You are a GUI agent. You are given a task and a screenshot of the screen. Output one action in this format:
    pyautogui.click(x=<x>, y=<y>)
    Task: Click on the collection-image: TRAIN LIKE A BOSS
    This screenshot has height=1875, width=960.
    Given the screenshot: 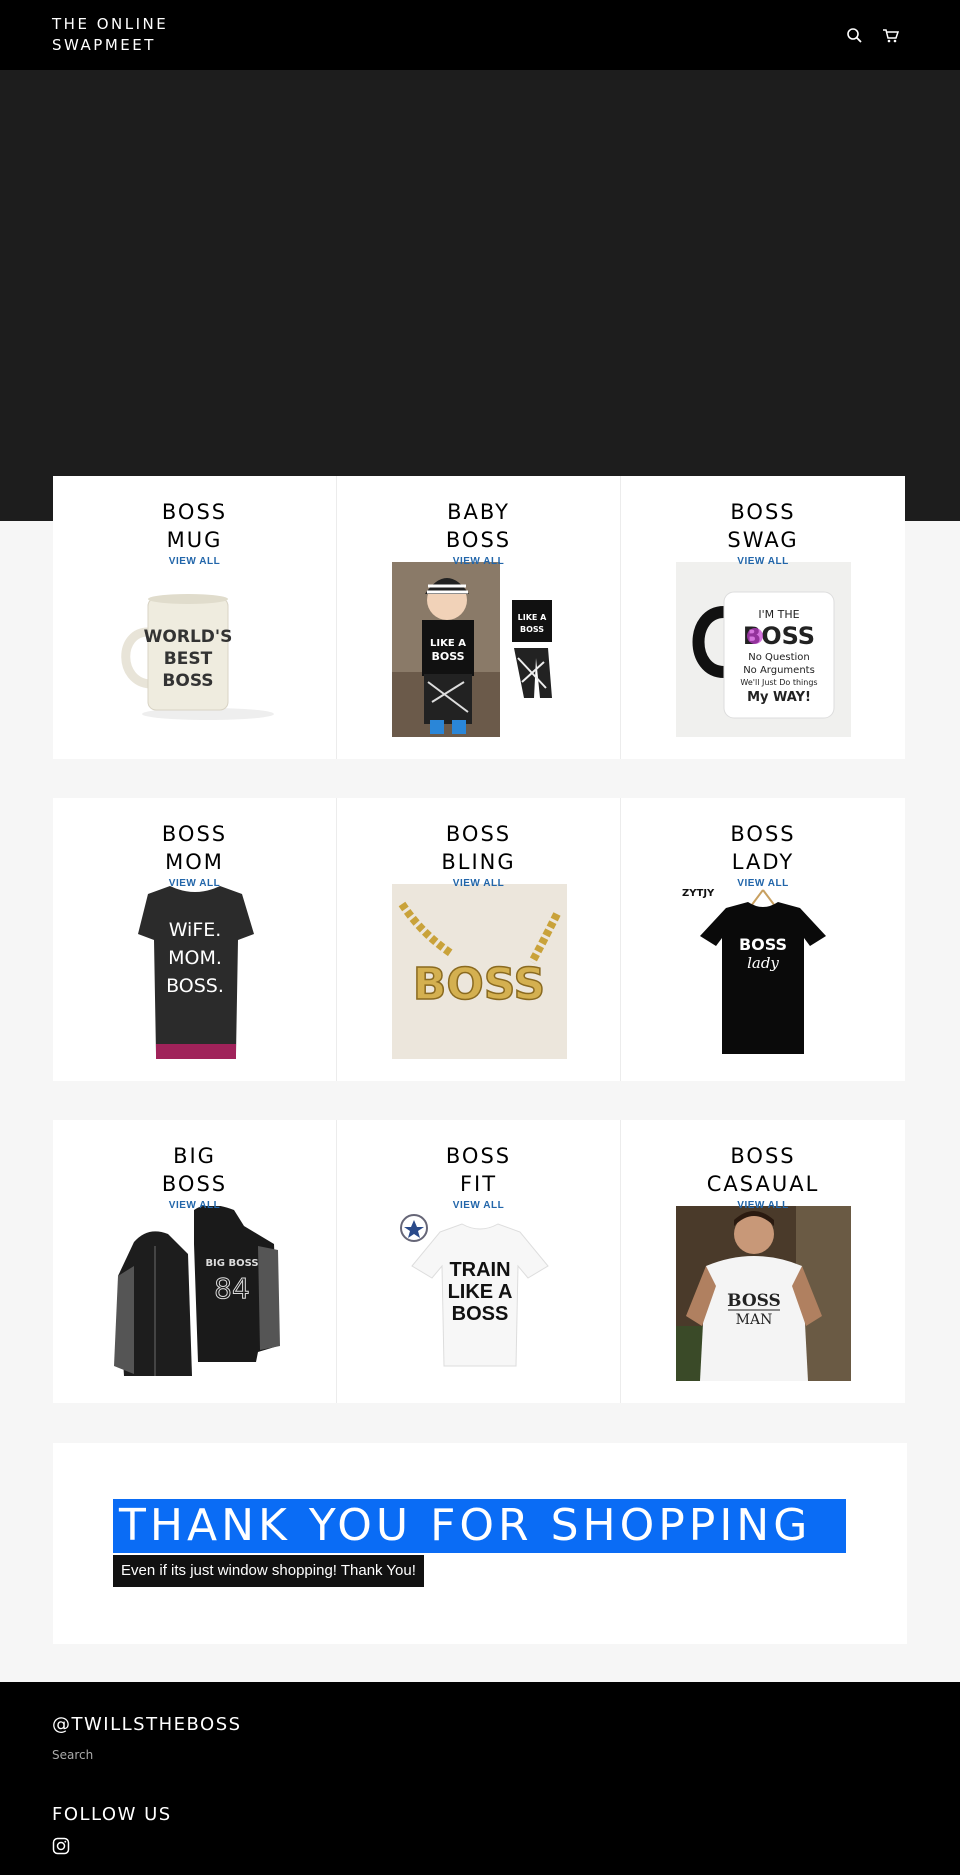 What is the action you would take?
    pyautogui.click(x=479, y=1293)
    